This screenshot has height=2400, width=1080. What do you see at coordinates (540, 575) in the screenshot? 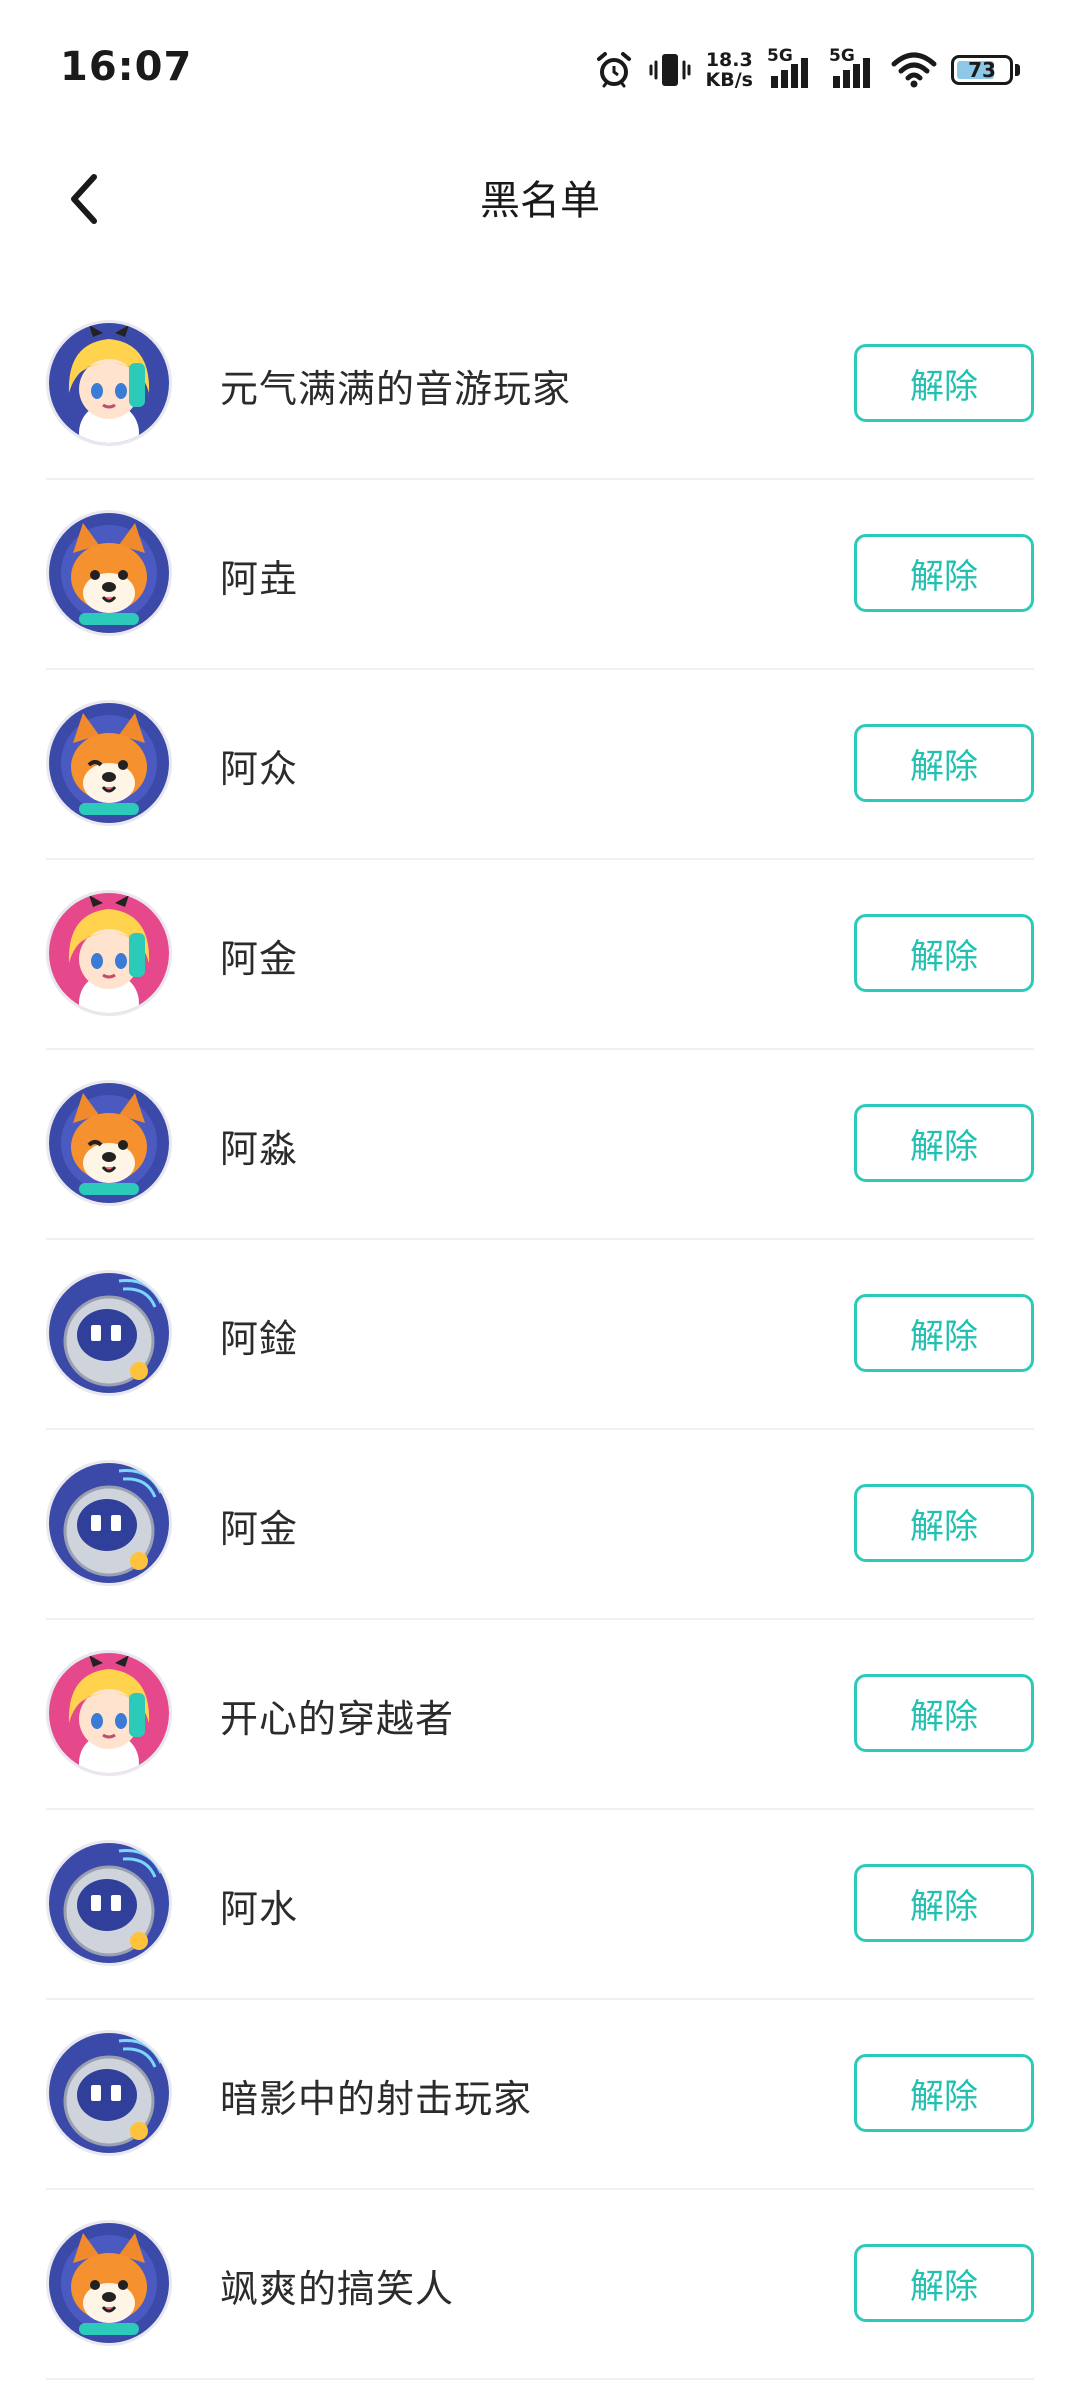
I see `list-item: 阿垚 解除` at bounding box center [540, 575].